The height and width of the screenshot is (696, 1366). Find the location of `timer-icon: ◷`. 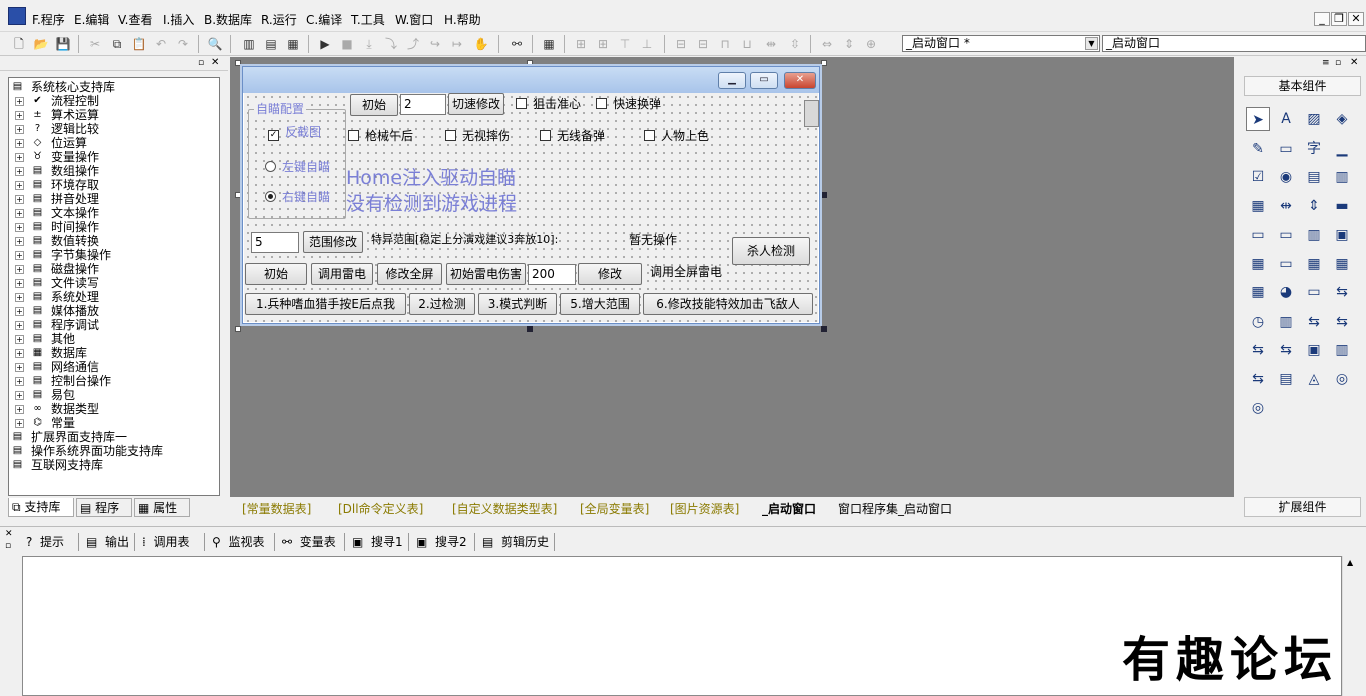

timer-icon: ◷ is located at coordinates (1258, 322).